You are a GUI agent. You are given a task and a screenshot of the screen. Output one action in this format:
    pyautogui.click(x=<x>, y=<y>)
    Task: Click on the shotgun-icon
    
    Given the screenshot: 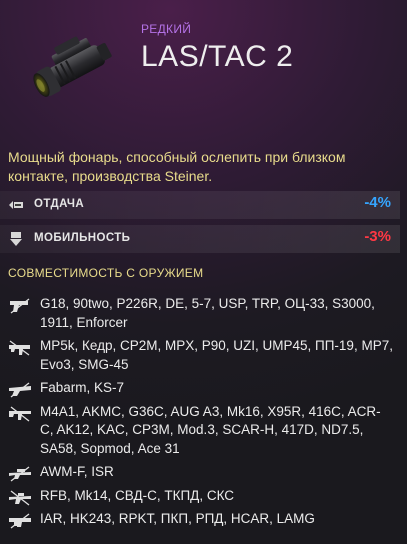 What is the action you would take?
    pyautogui.click(x=20, y=390)
    